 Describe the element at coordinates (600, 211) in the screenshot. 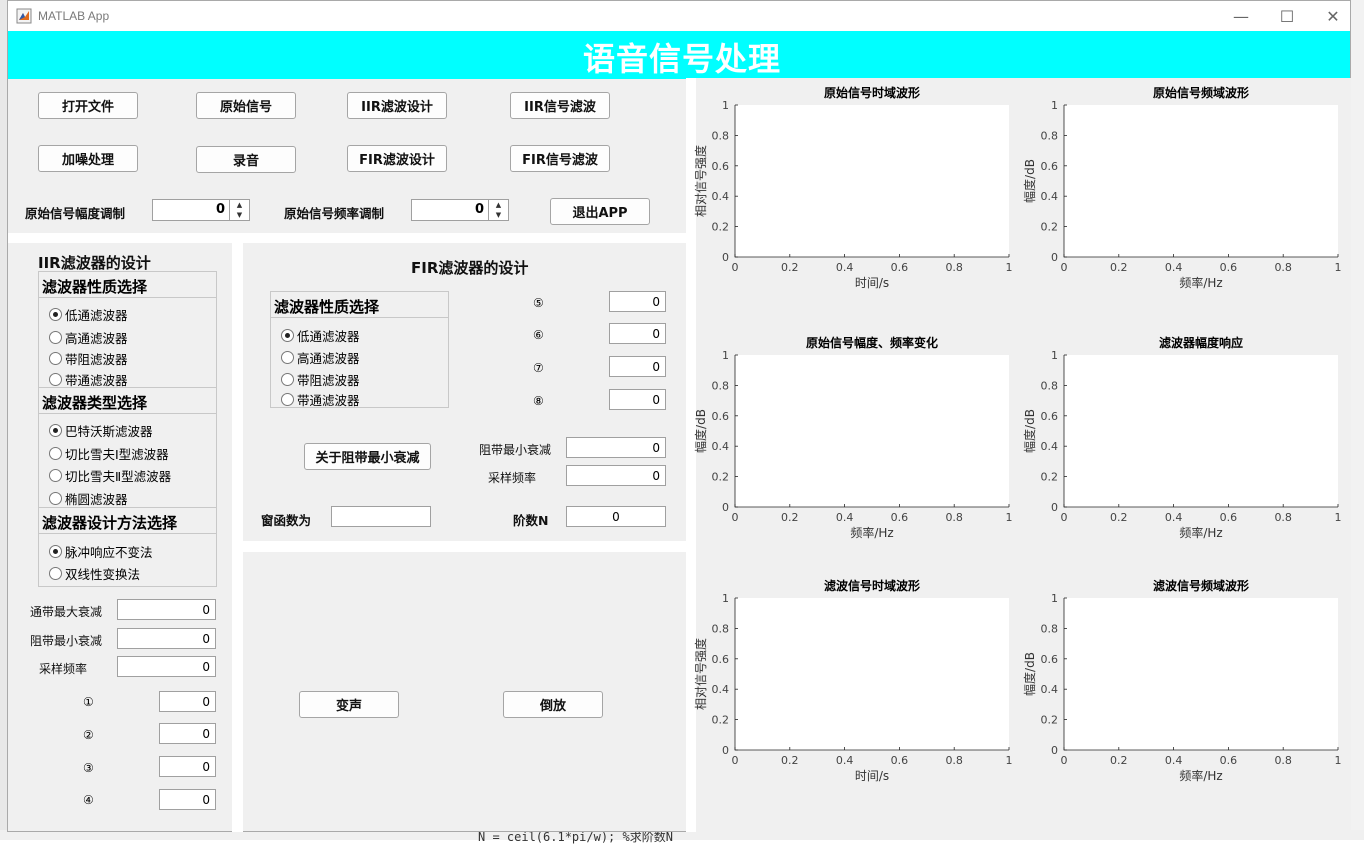

I see `exit-app-button: 退出APP` at that location.